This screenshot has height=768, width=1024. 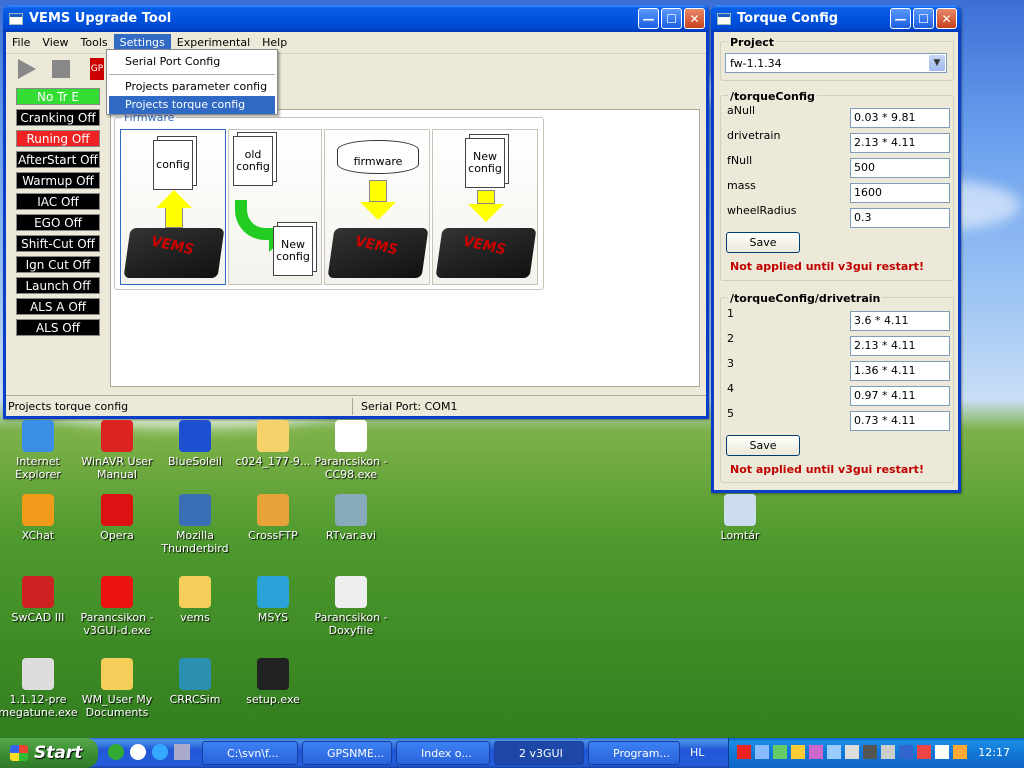 I want to click on desktop-icon: XChat, so click(x=39, y=518).